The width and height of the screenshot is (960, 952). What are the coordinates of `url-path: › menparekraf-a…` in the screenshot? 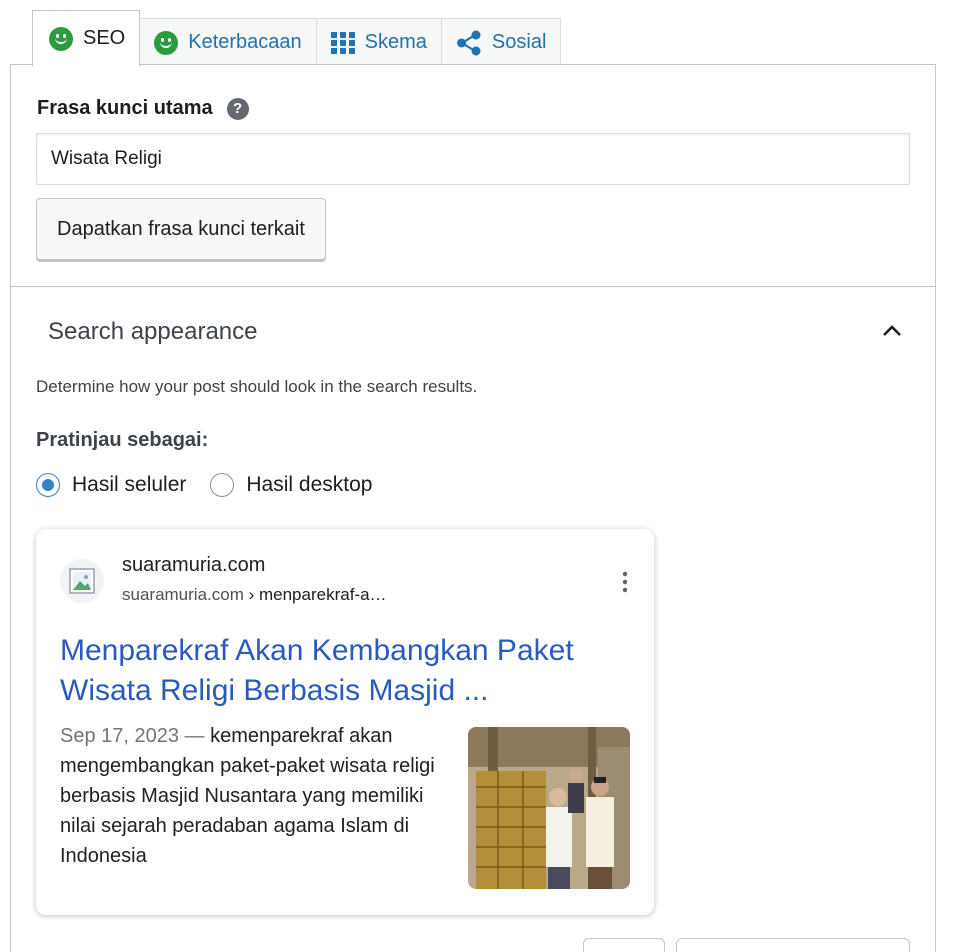 It's located at (315, 594).